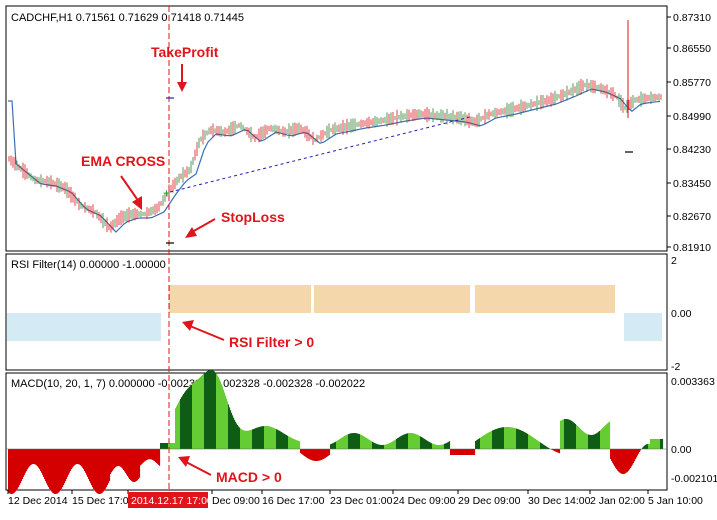 This screenshot has width=717, height=520. Describe the element at coordinates (361, 501) in the screenshot. I see `time-tick-label: 23 Dec 01:00` at that location.